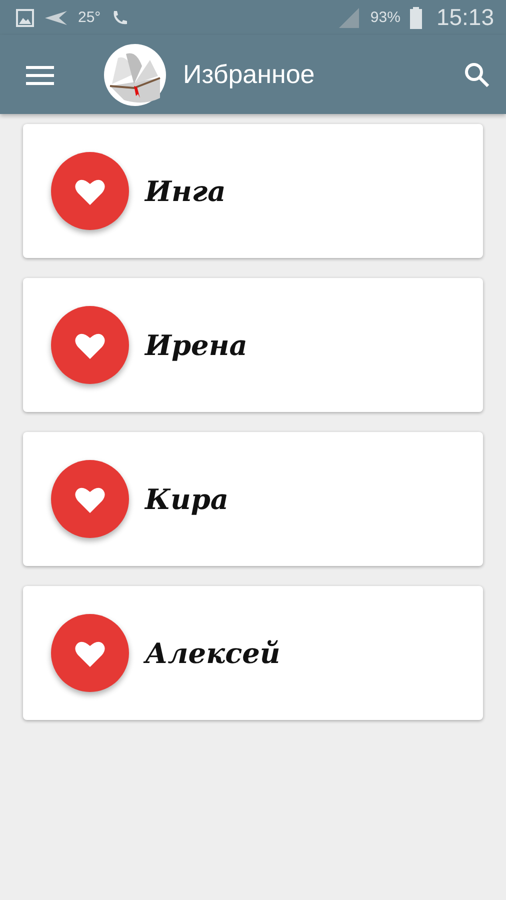  I want to click on favorite-card: Ирена, so click(253, 345).